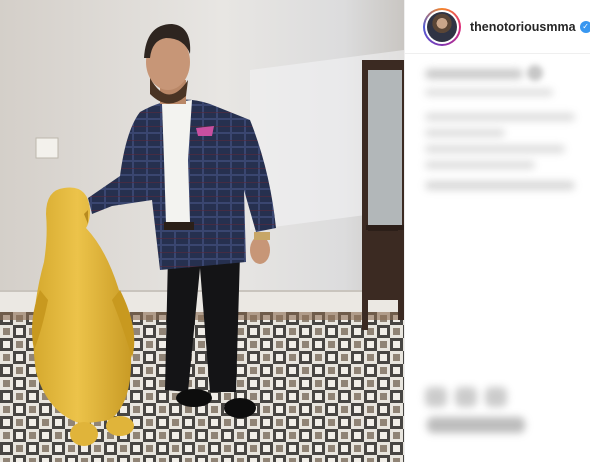 This screenshot has width=590, height=462. What do you see at coordinates (466, 397) in the screenshot?
I see `comment-icon` at bounding box center [466, 397].